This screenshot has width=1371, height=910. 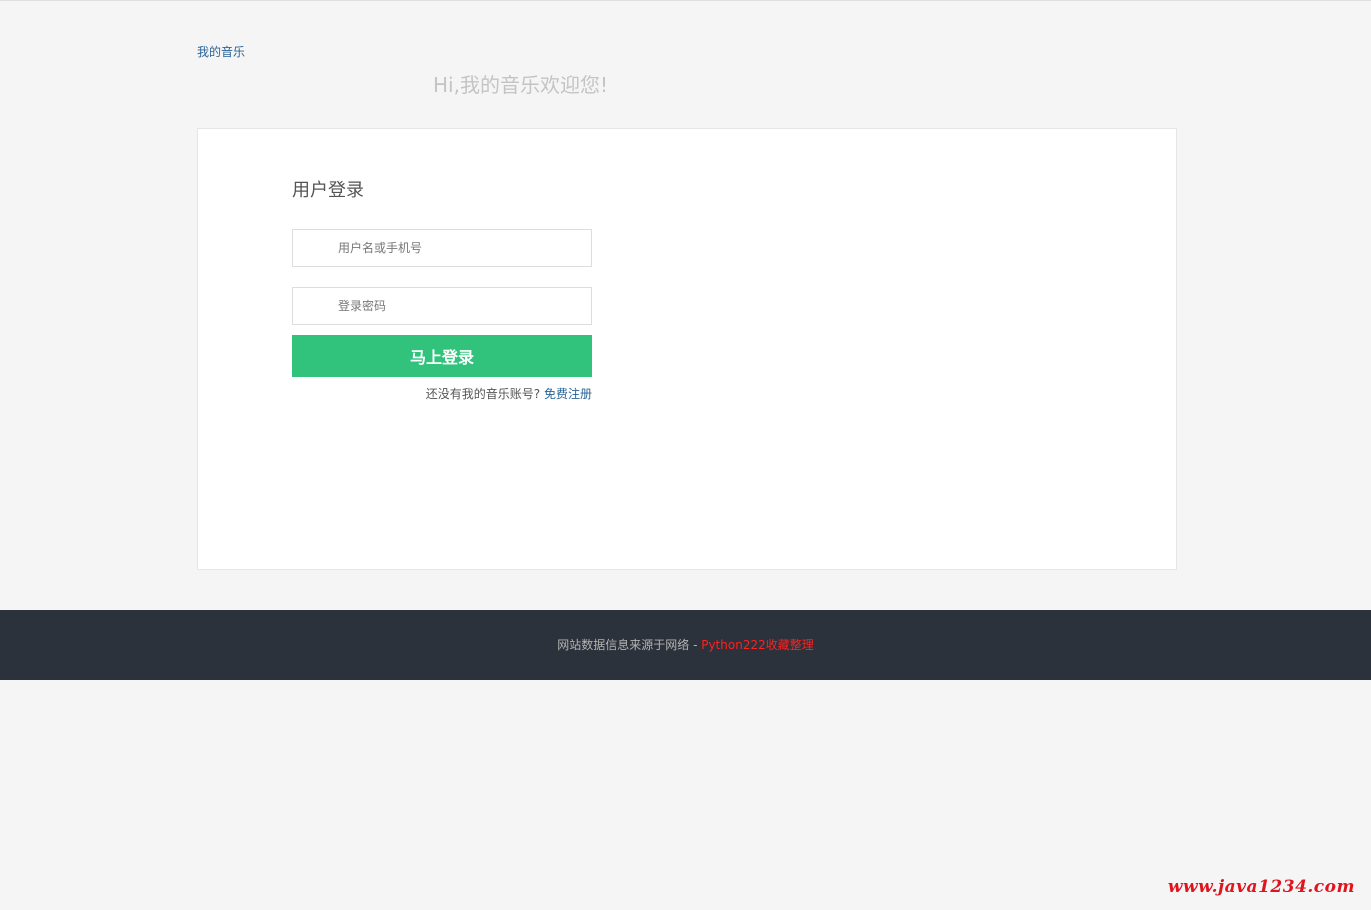 I want to click on login-button: 马上登录, so click(x=442, y=356).